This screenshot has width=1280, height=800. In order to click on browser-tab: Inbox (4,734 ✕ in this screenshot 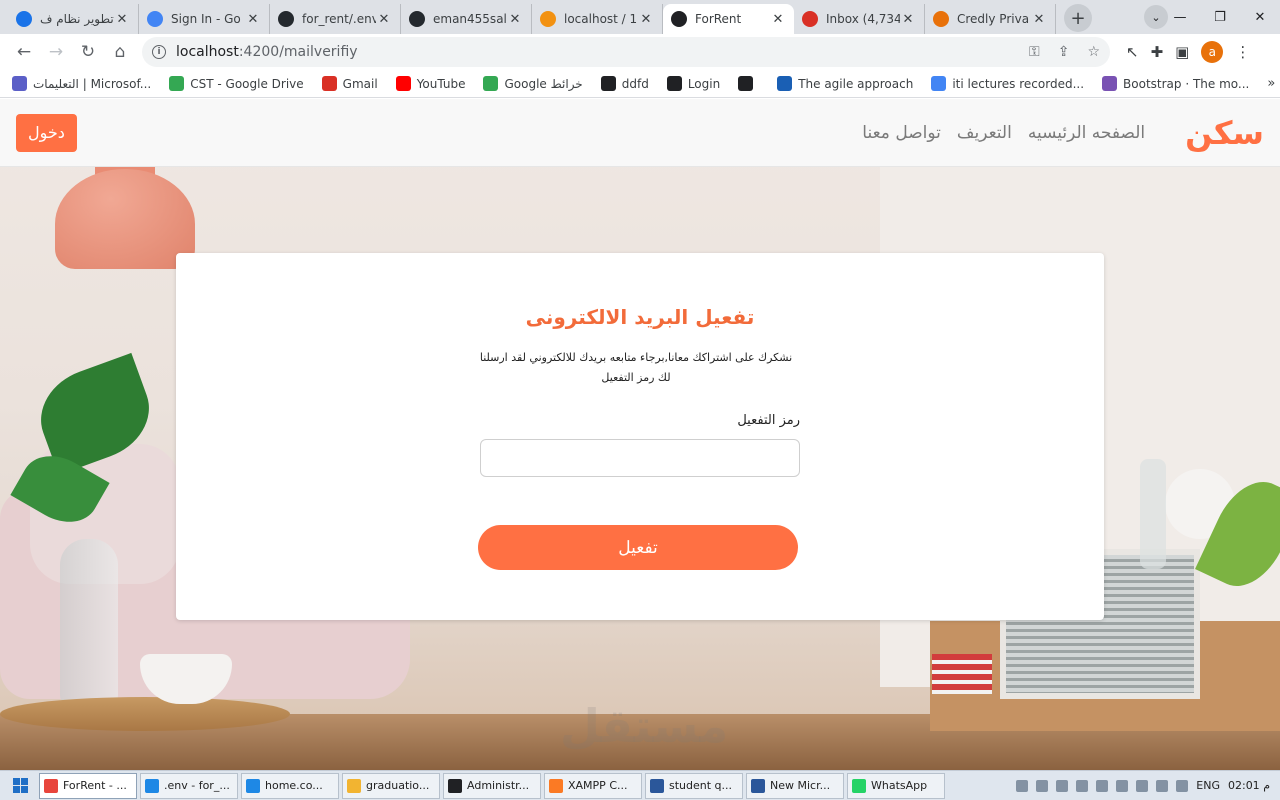, I will do `click(859, 19)`.